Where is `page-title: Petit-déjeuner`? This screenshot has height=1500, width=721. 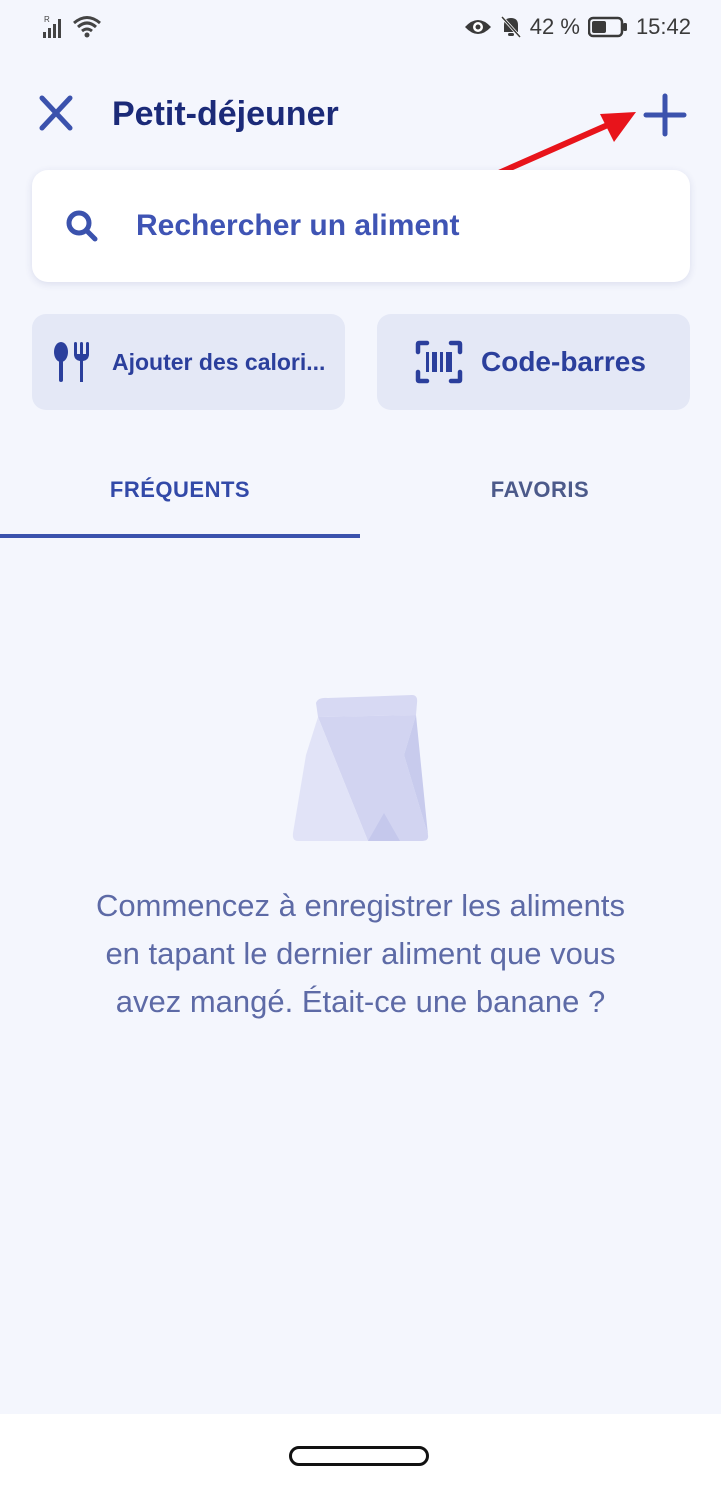 page-title: Petit-déjeuner is located at coordinates (225, 114).